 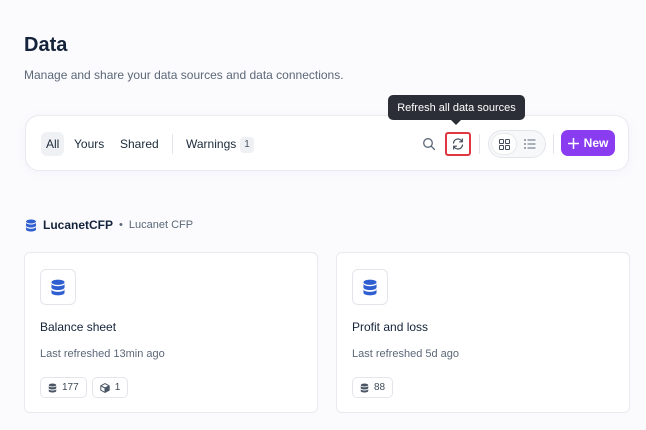 I want to click on search-icon, so click(x=429, y=144).